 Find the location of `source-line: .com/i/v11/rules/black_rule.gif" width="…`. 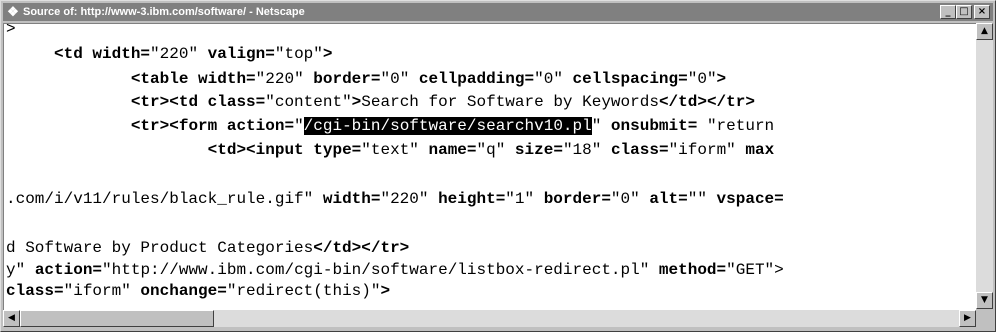

source-line: .com/i/v11/rules/black_rule.gif" width="… is located at coordinates (395, 199).